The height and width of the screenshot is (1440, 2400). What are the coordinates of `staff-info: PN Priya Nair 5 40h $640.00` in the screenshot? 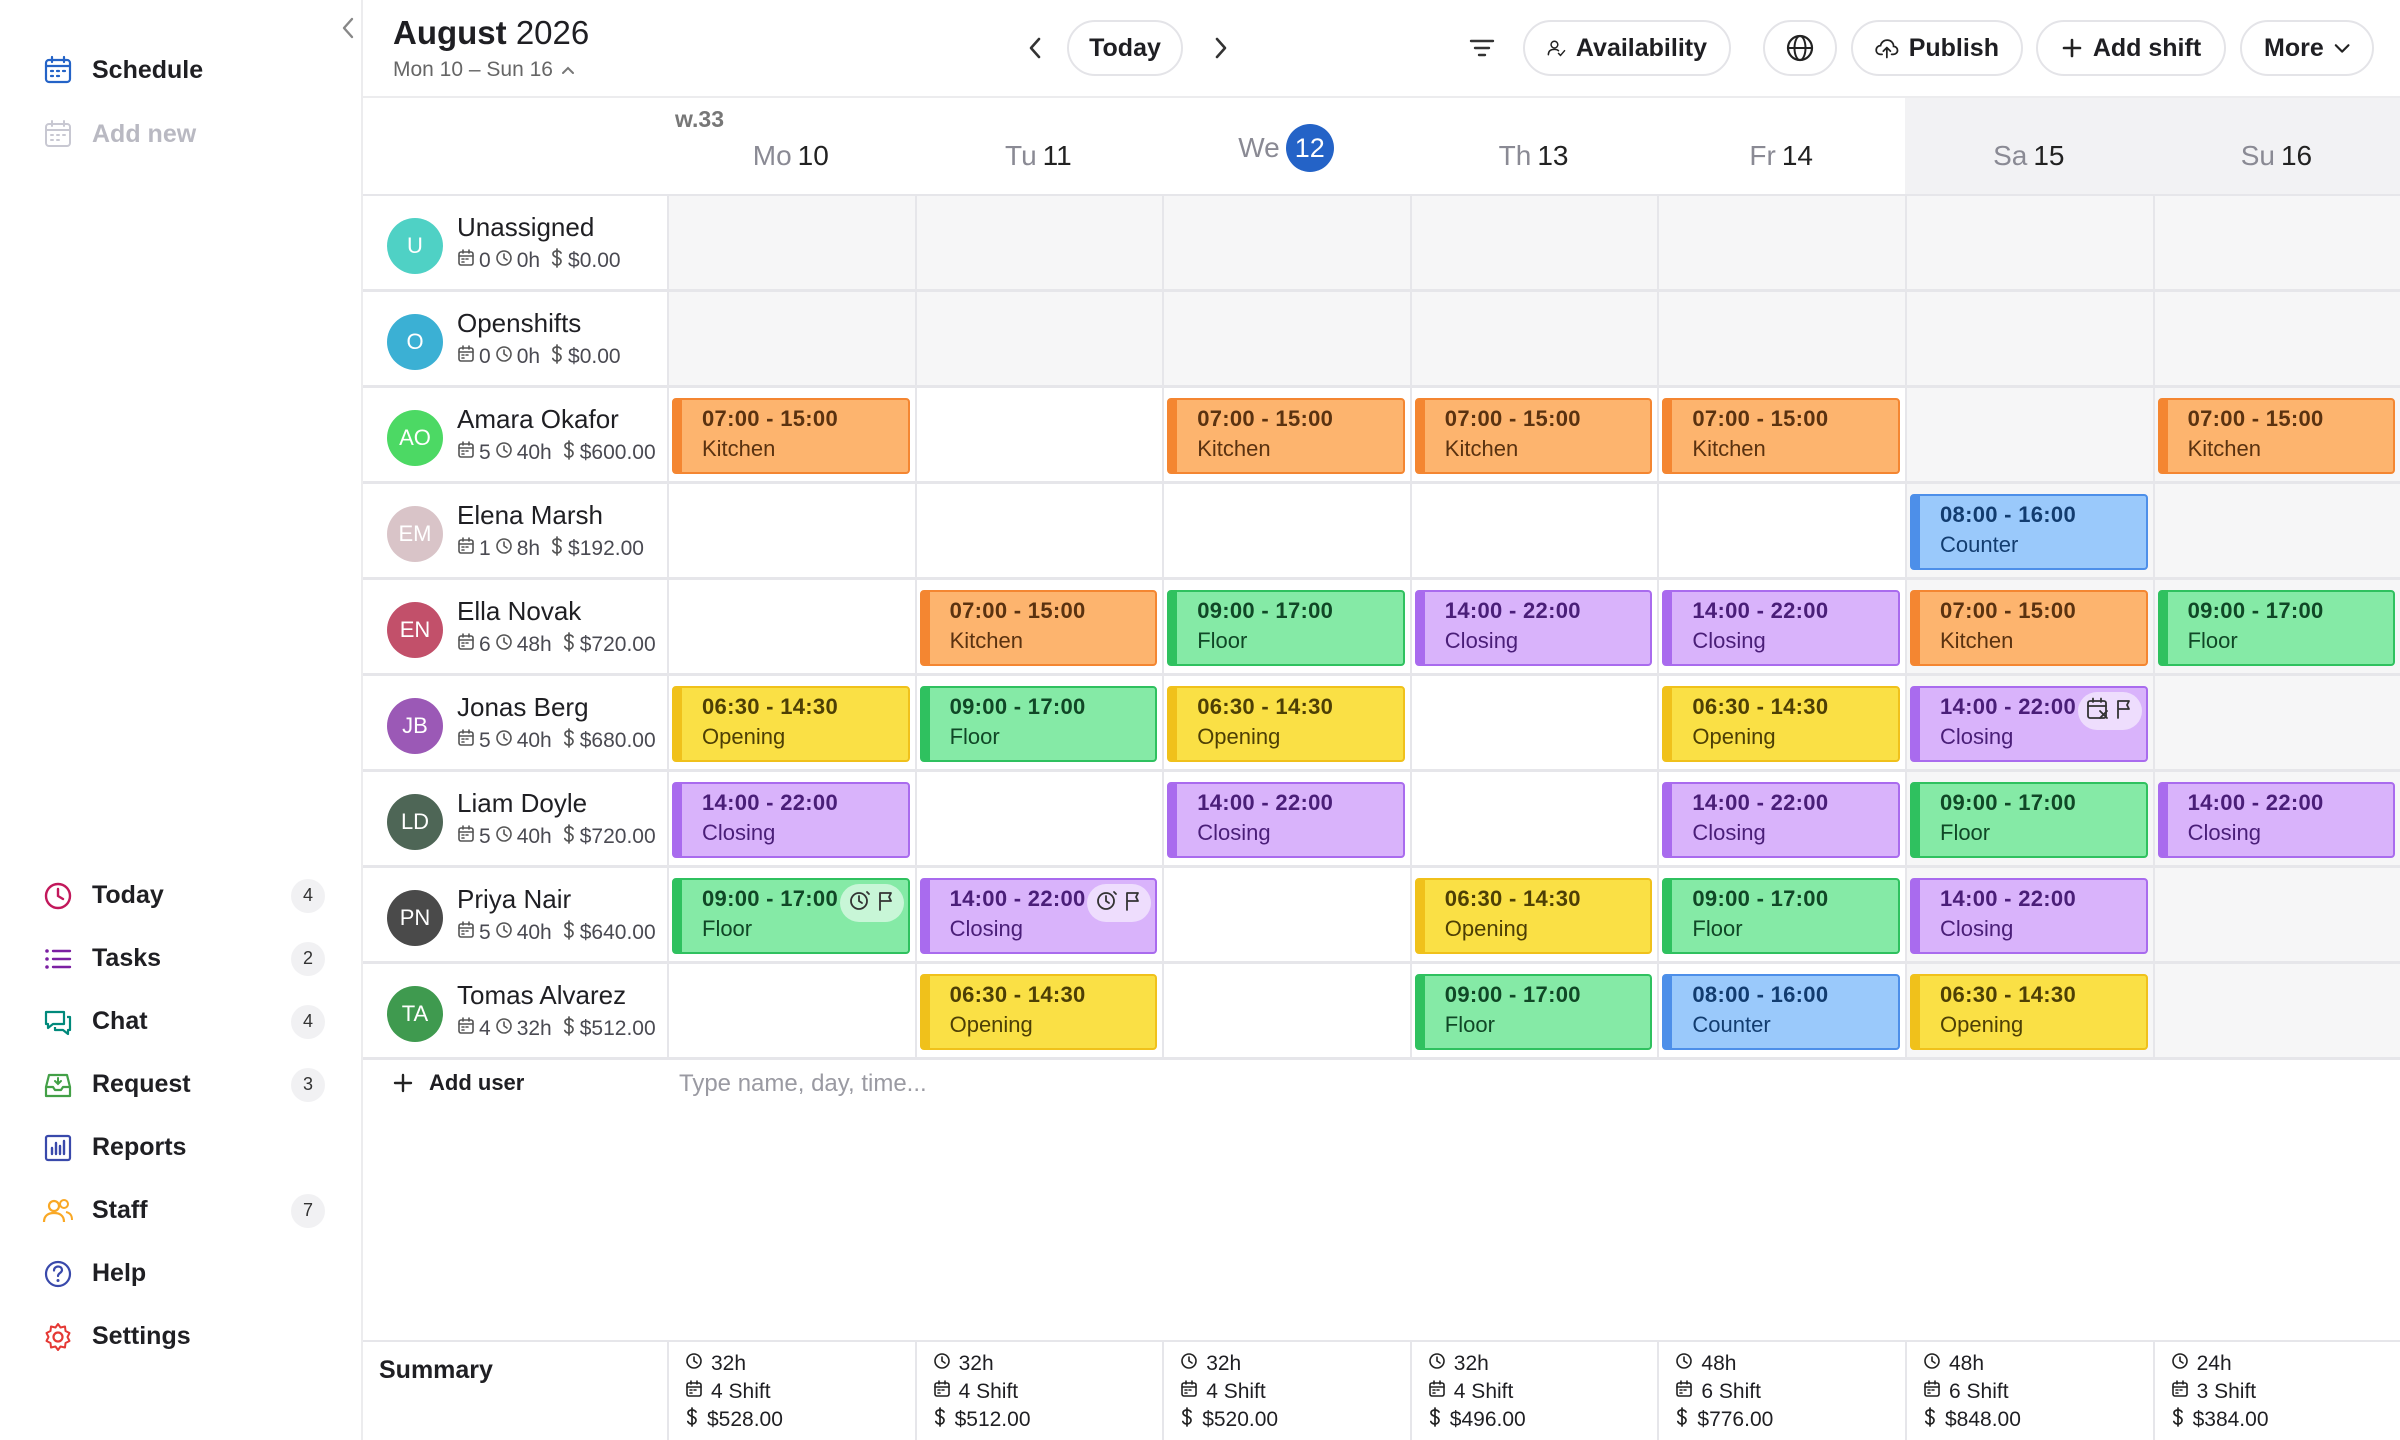 It's located at (527, 917).